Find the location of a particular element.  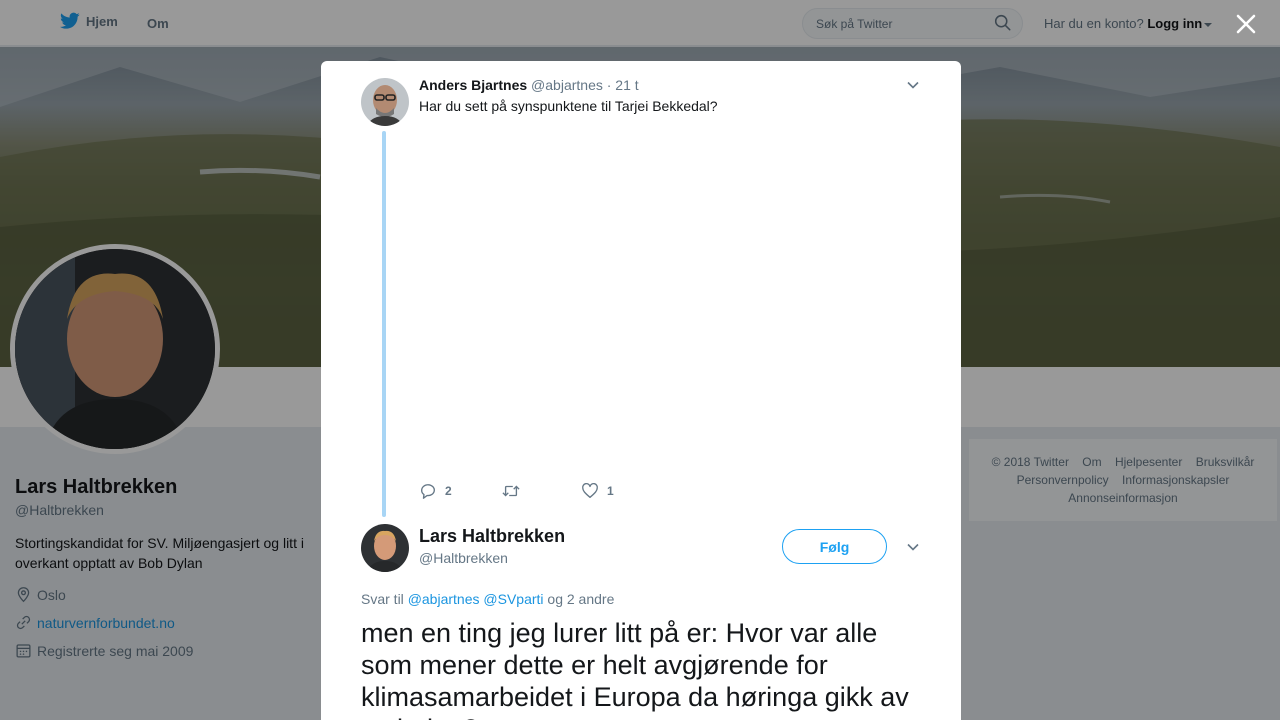

close-icon is located at coordinates (1246, 24).